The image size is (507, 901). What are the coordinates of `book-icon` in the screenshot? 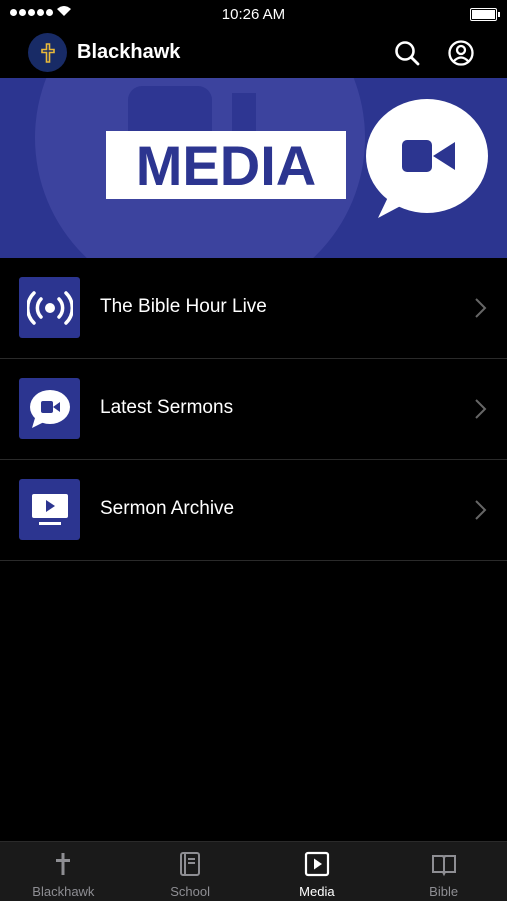 It's located at (190, 864).